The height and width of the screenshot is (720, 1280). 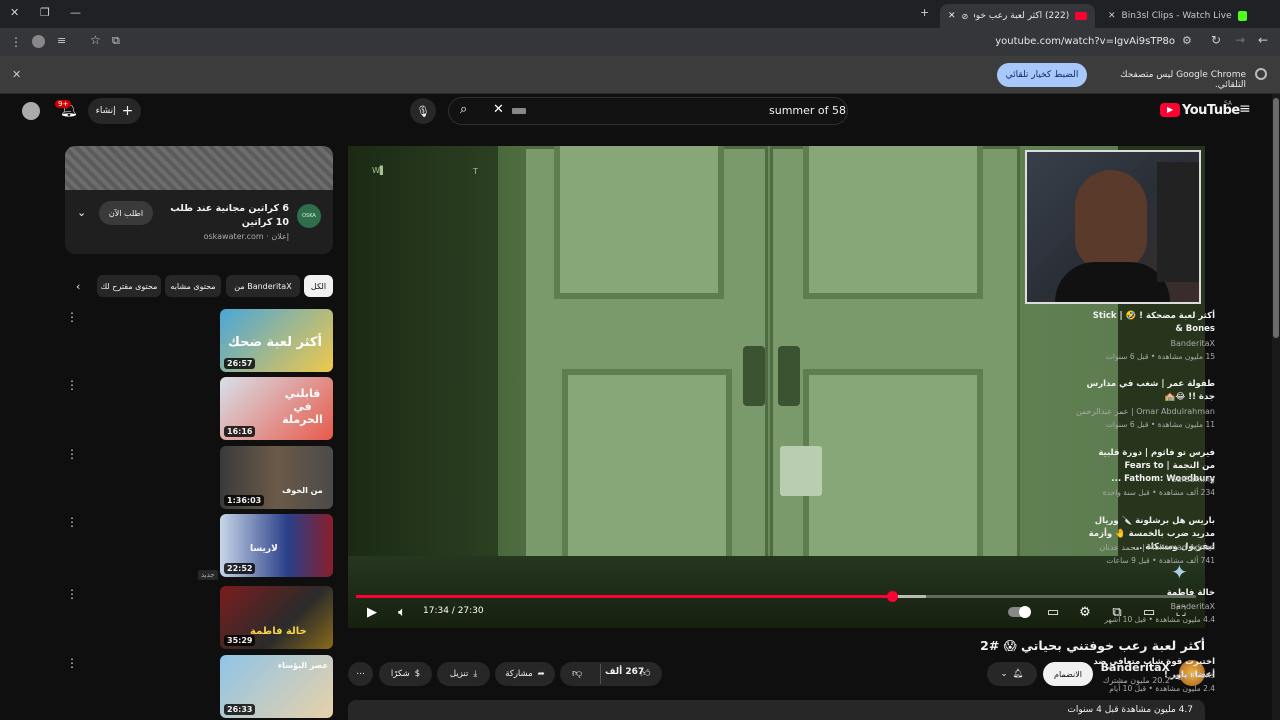 What do you see at coordinates (463, 109) in the screenshot?
I see `search-icon: ⌕` at bounding box center [463, 109].